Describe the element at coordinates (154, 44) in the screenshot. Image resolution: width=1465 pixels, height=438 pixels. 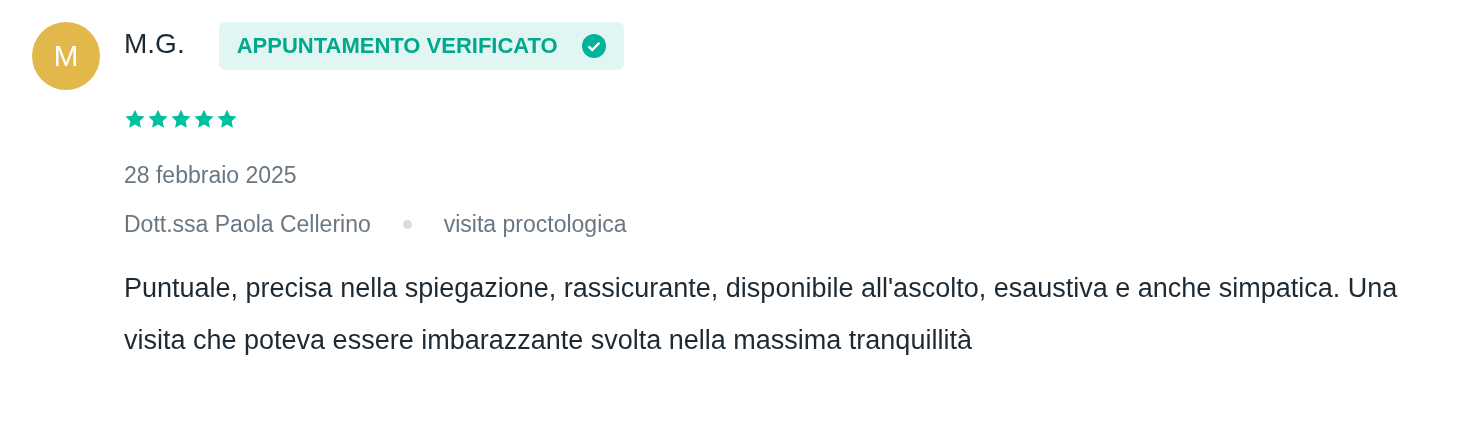
I see `author-name: M.G.` at that location.